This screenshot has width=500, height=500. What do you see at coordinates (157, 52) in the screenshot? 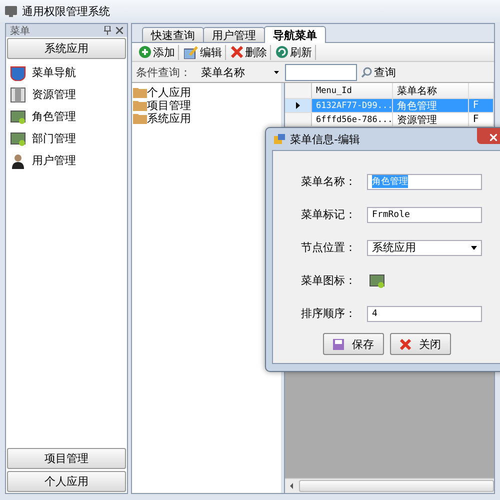
I see `toolbar-button: 添加` at bounding box center [157, 52].